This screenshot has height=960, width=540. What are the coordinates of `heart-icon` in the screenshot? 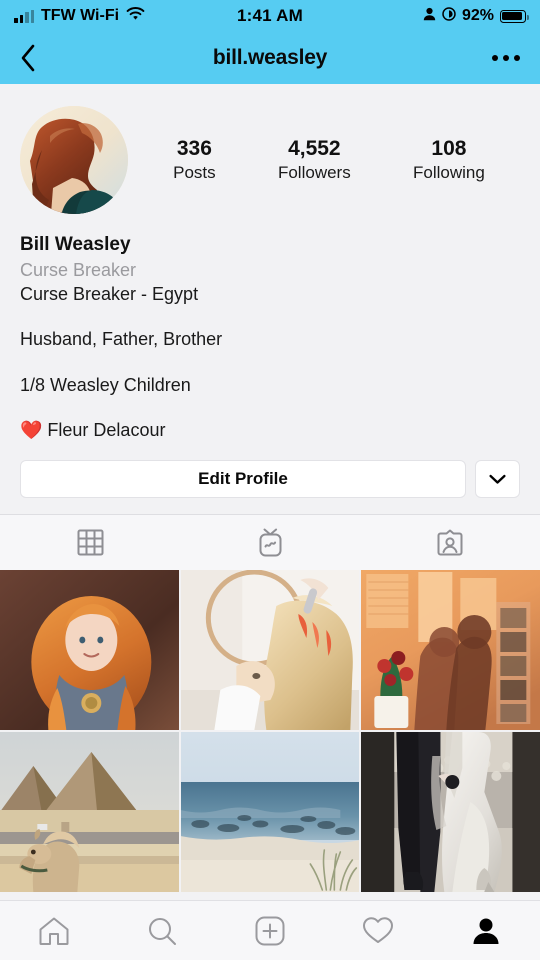 It's located at (378, 930).